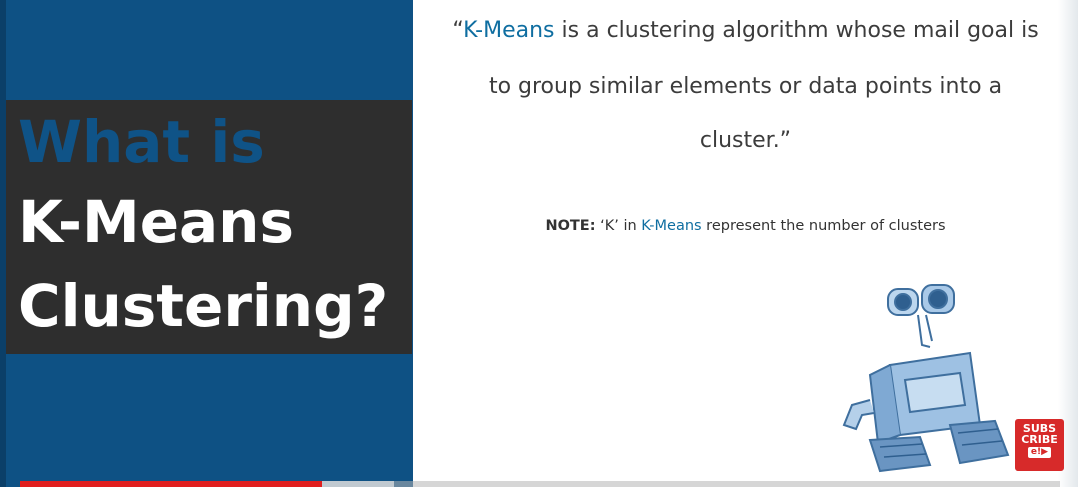  I want to click on progress-played, so click(171, 484).